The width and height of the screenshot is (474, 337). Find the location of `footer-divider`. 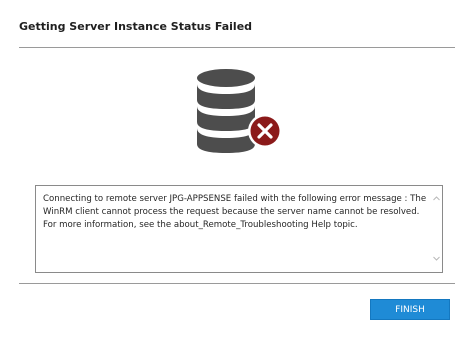

footer-divider is located at coordinates (237, 283).